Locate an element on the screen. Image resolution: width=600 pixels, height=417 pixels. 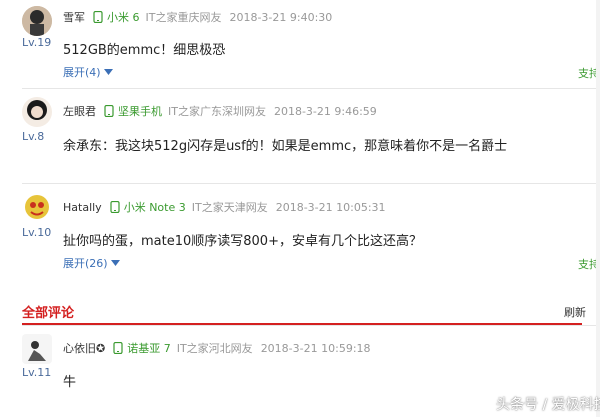
section-title: 全部评论 is located at coordinates (48, 313).